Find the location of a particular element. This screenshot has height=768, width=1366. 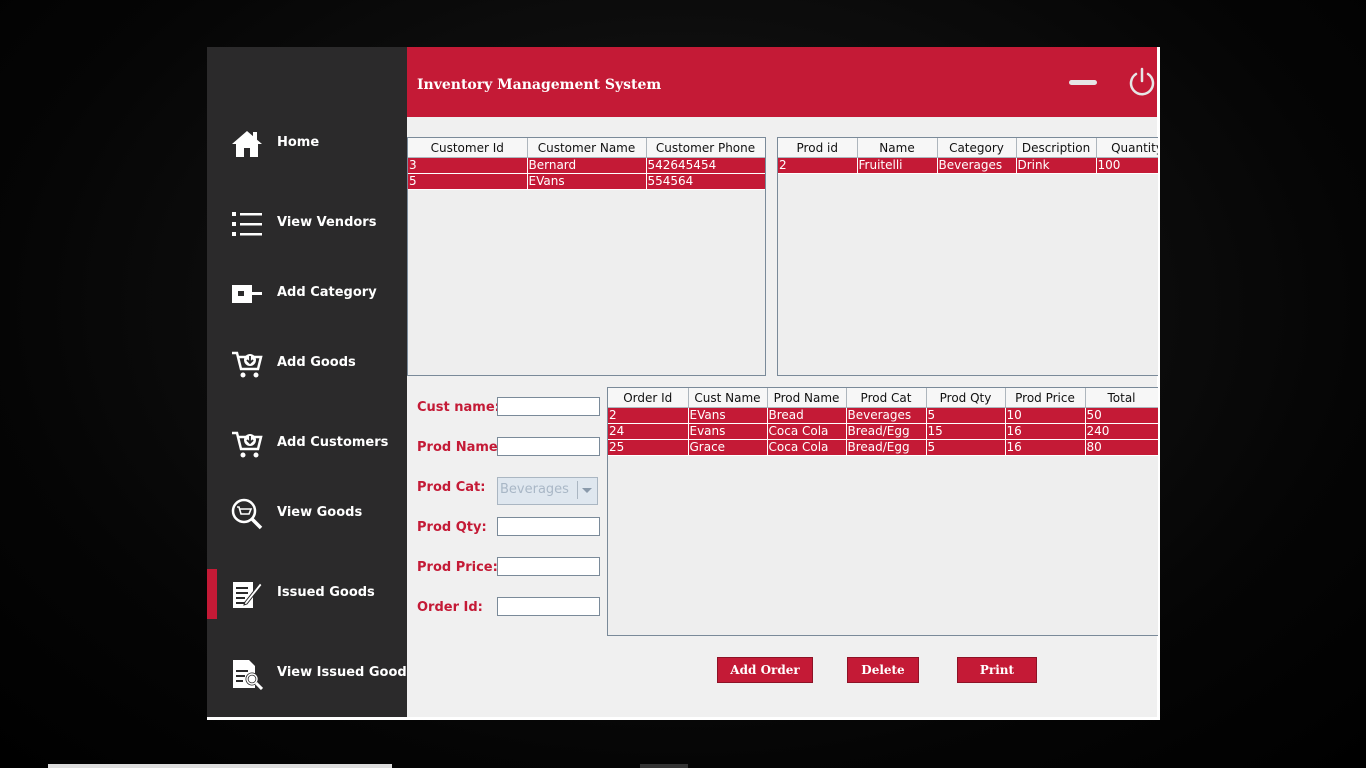

sidebar-item-view-vendors: View Vendors is located at coordinates (307, 224).